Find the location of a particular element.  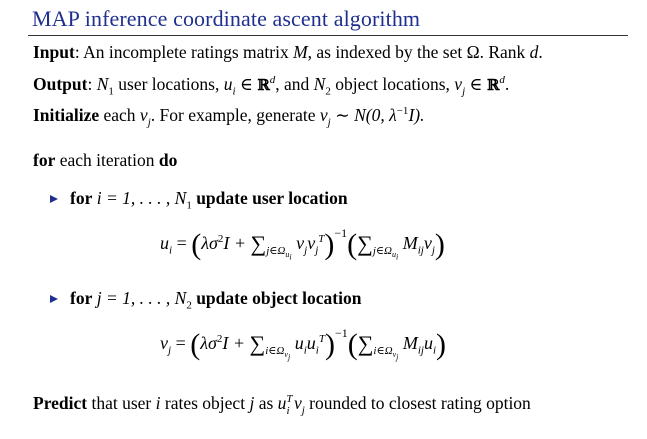

step2-range: j = 1, . . . , N is located at coordinates (139, 298).